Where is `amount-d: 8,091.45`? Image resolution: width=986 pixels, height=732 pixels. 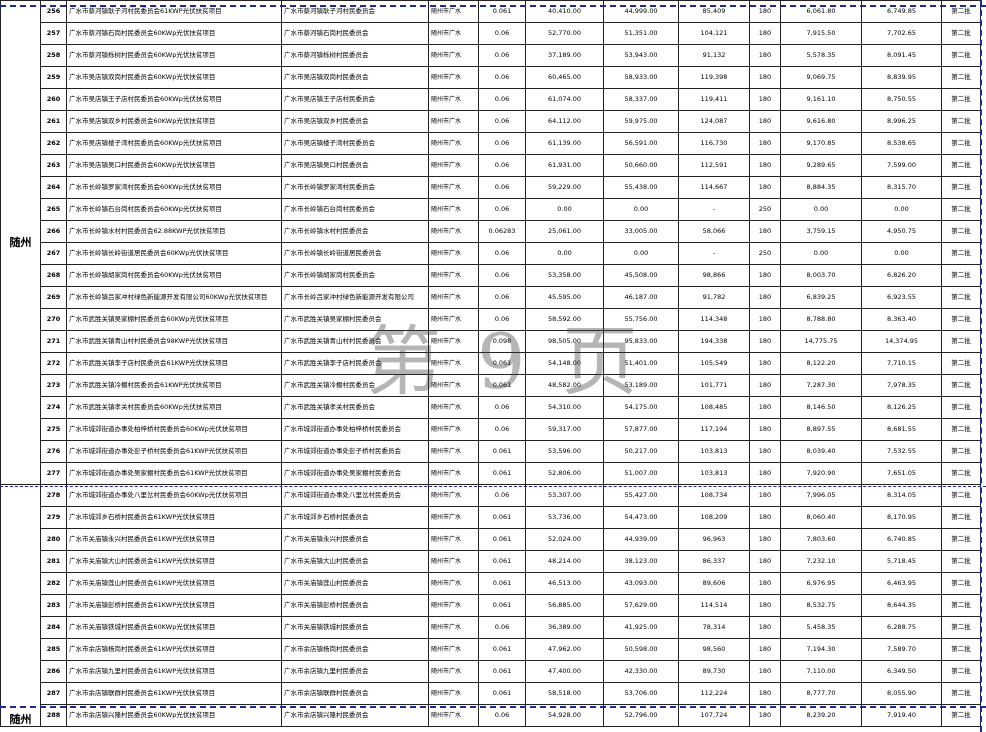
amount-d: 8,091.45 is located at coordinates (901, 55).